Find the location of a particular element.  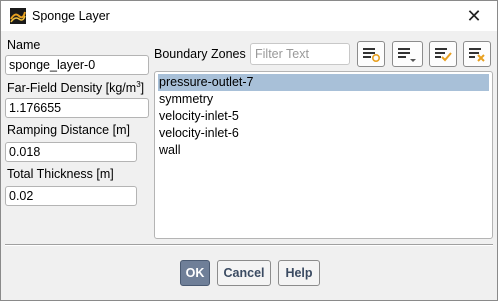

select-all-button is located at coordinates (371, 54).